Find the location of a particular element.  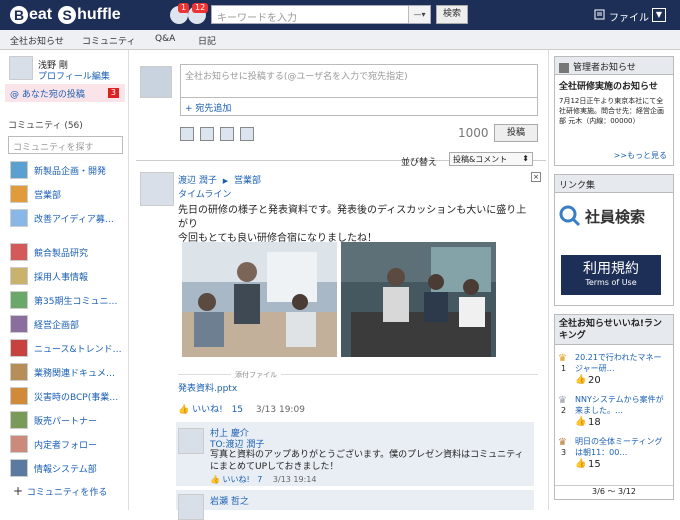

community-item: 採用人事情報 is located at coordinates (69, 276).